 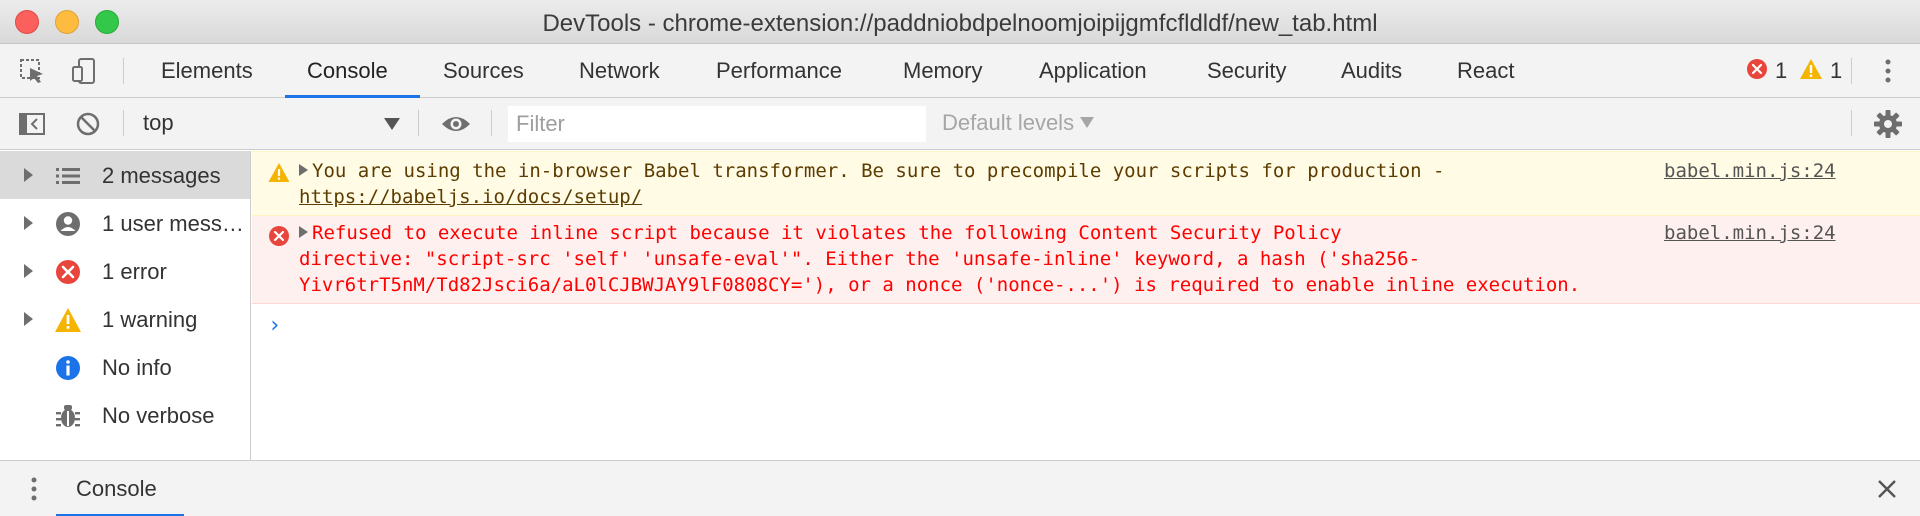 I want to click on console-toolbar: top Default levels, so click(x=960, y=124).